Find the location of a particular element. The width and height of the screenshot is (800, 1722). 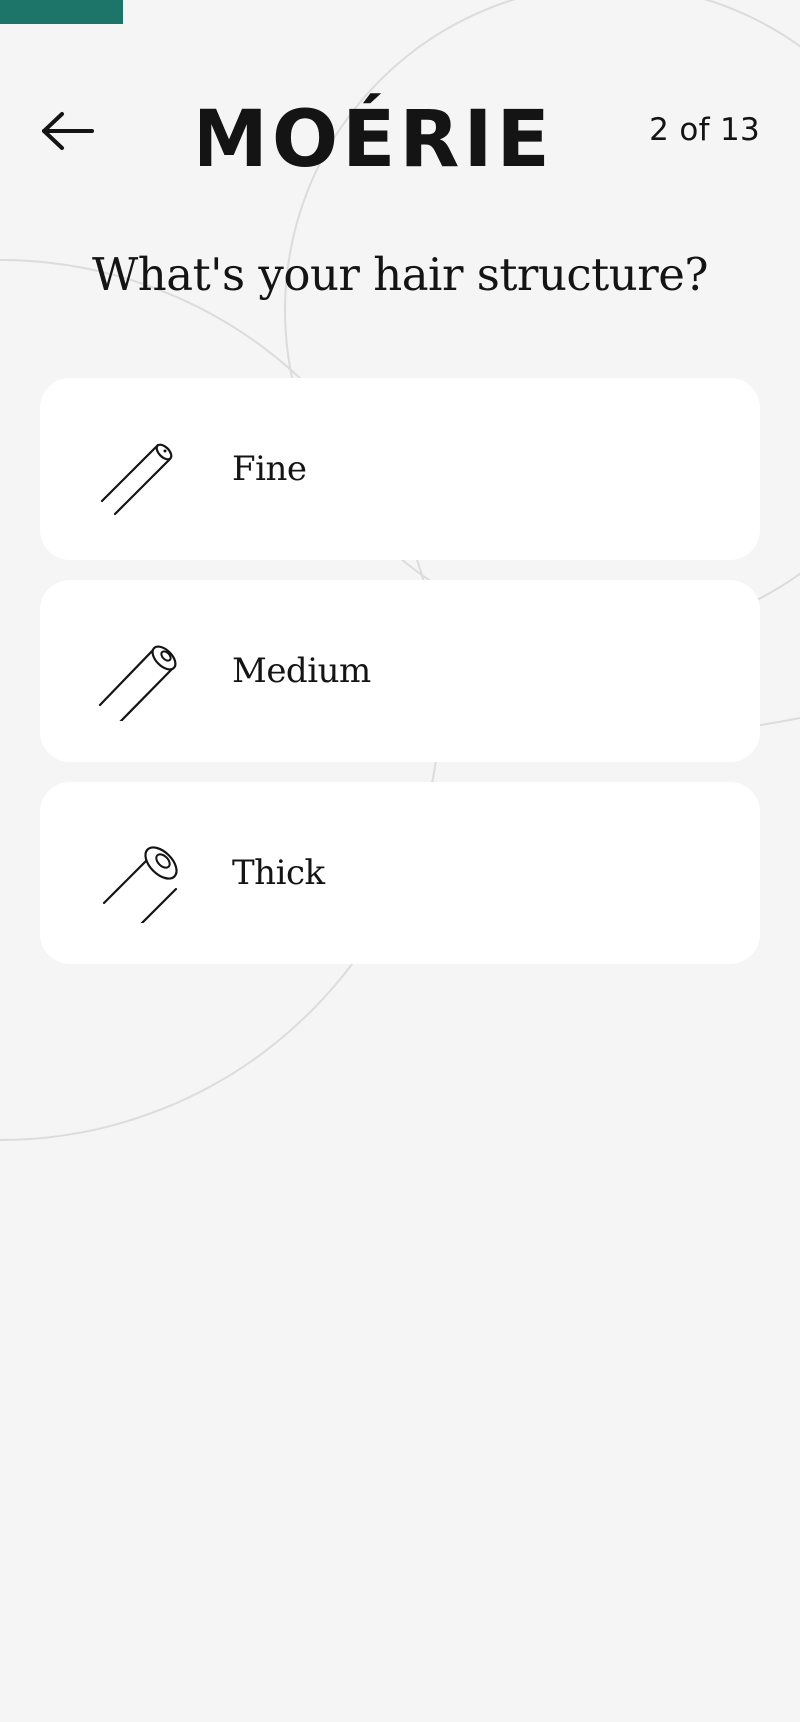

arrow-left-icon is located at coordinates (68, 131).